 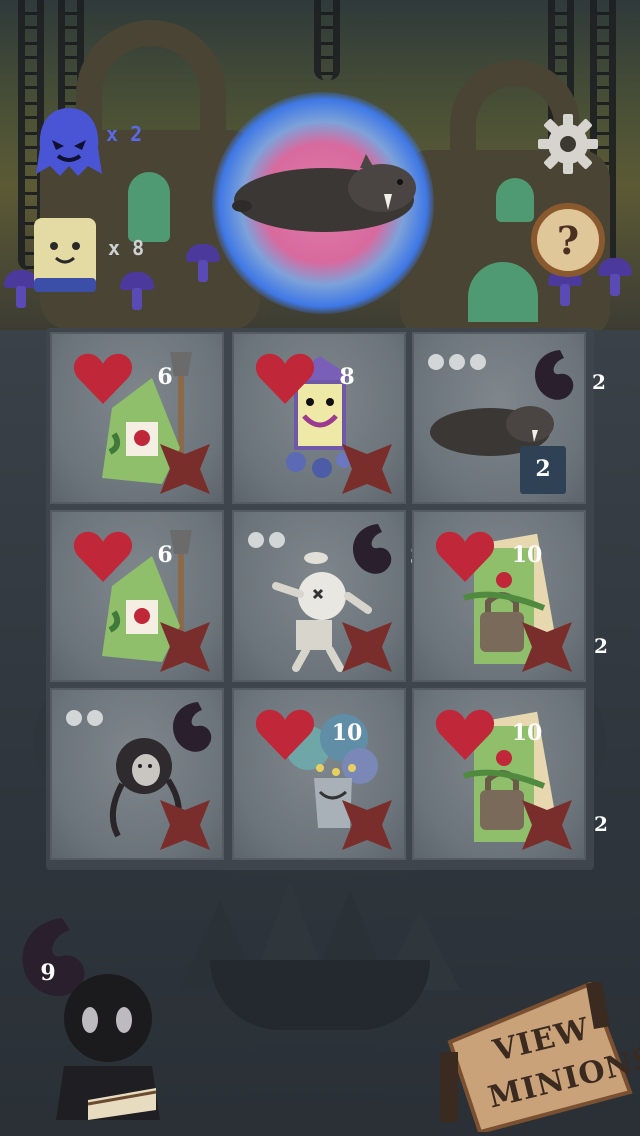 I want to click on question-icon: ?, so click(x=568, y=240).